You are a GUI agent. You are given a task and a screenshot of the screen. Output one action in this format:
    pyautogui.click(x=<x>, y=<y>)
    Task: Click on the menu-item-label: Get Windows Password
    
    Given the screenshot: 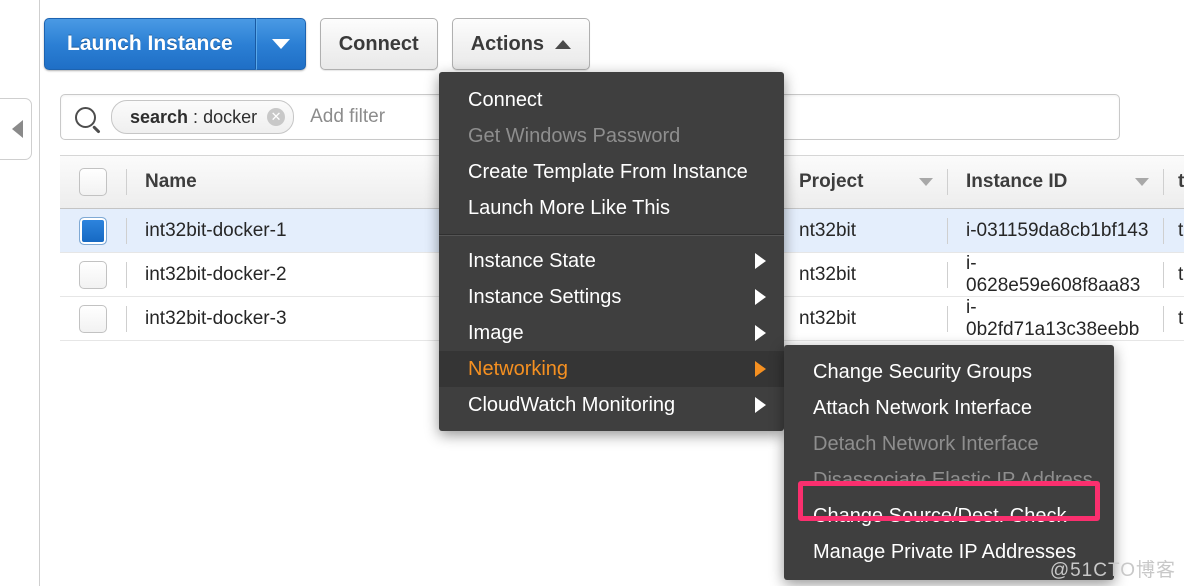 What is the action you would take?
    pyautogui.click(x=574, y=135)
    